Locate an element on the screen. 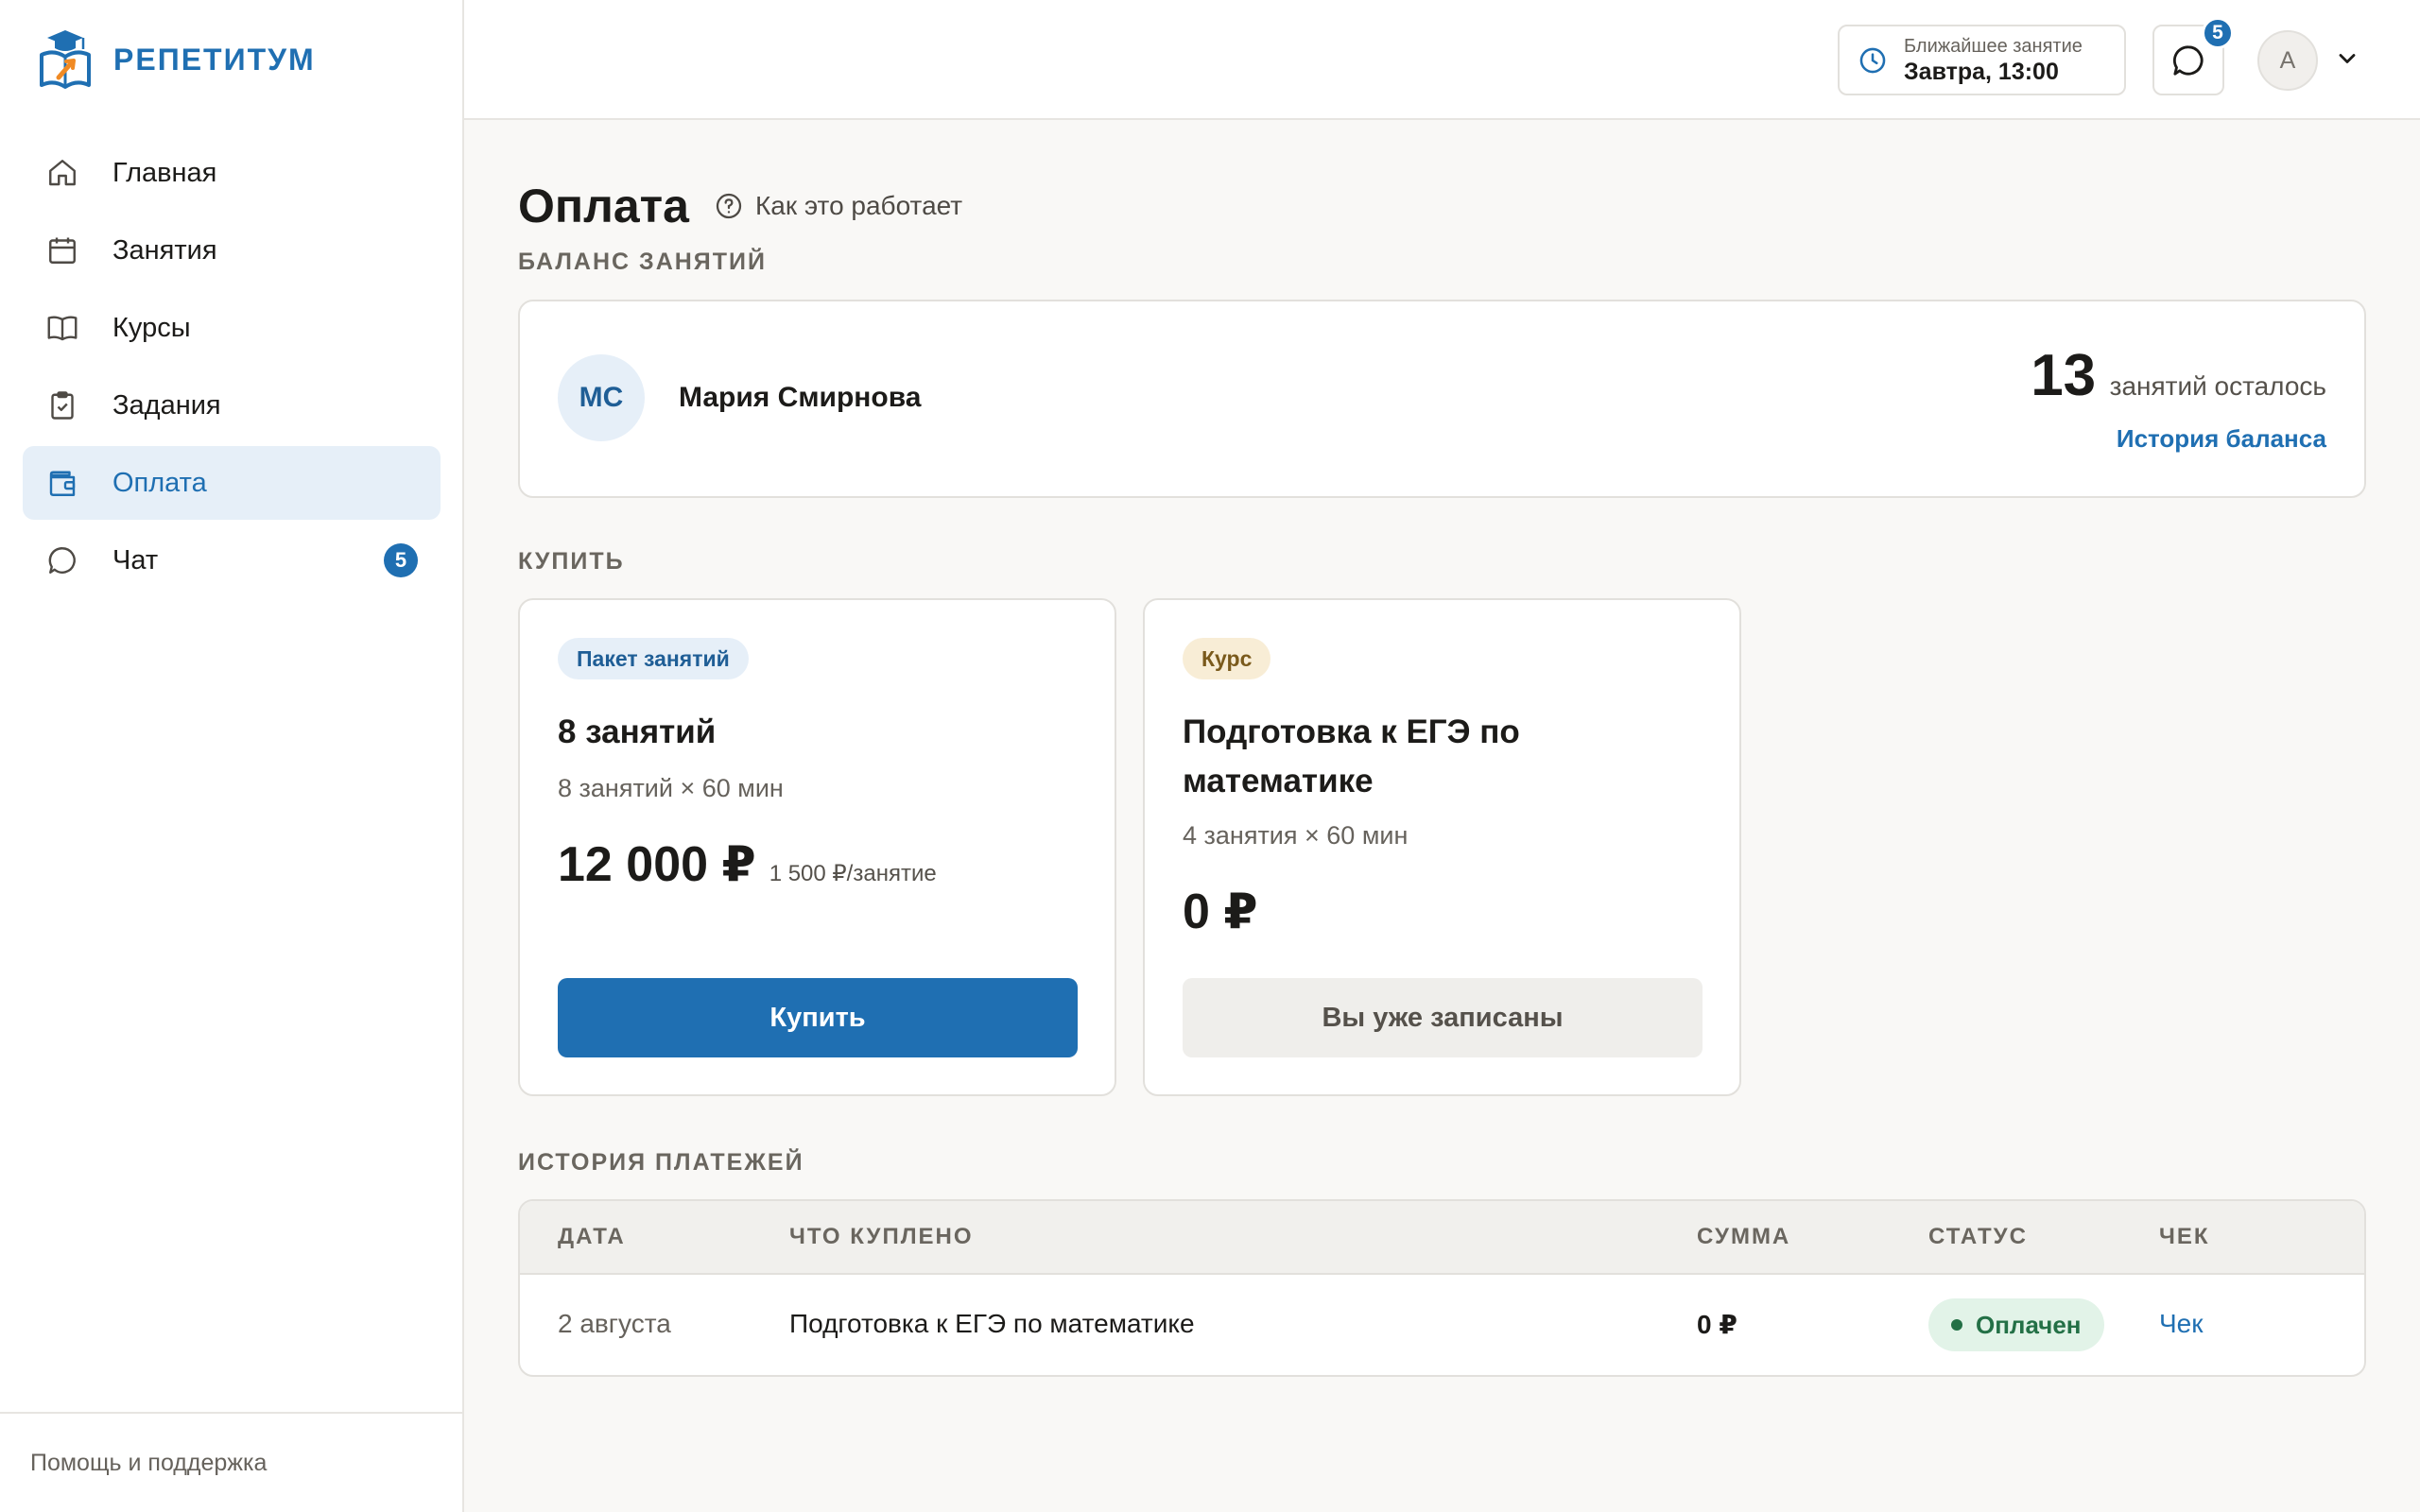 The image size is (2420, 1512). next-lesson-value: Завтра, 13:00 is located at coordinates (1982, 71).